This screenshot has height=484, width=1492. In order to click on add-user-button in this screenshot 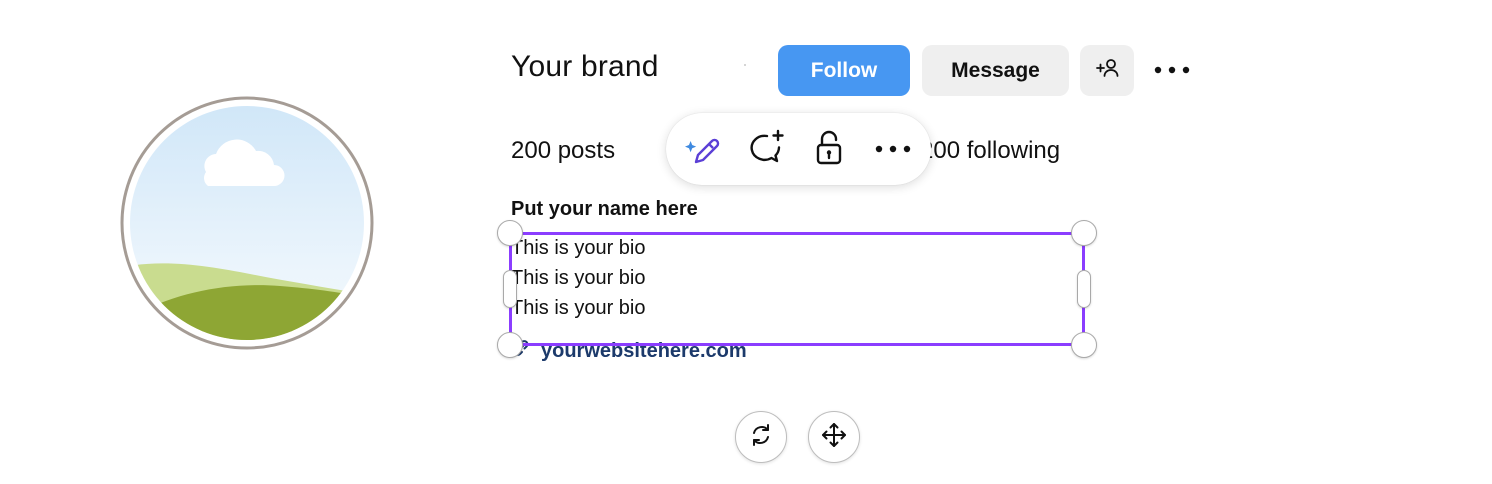, I will do `click(1107, 70)`.